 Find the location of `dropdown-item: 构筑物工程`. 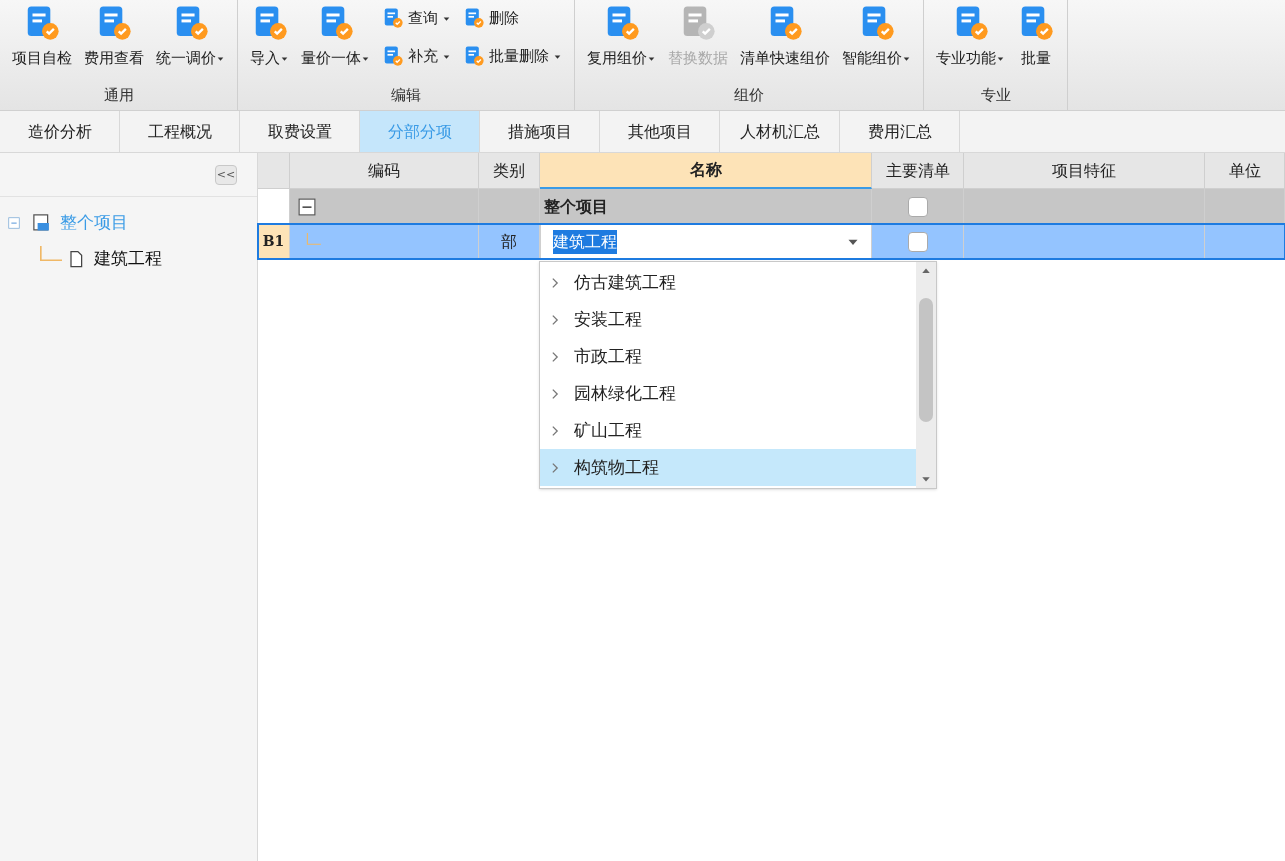

dropdown-item: 构筑物工程 is located at coordinates (728, 467).